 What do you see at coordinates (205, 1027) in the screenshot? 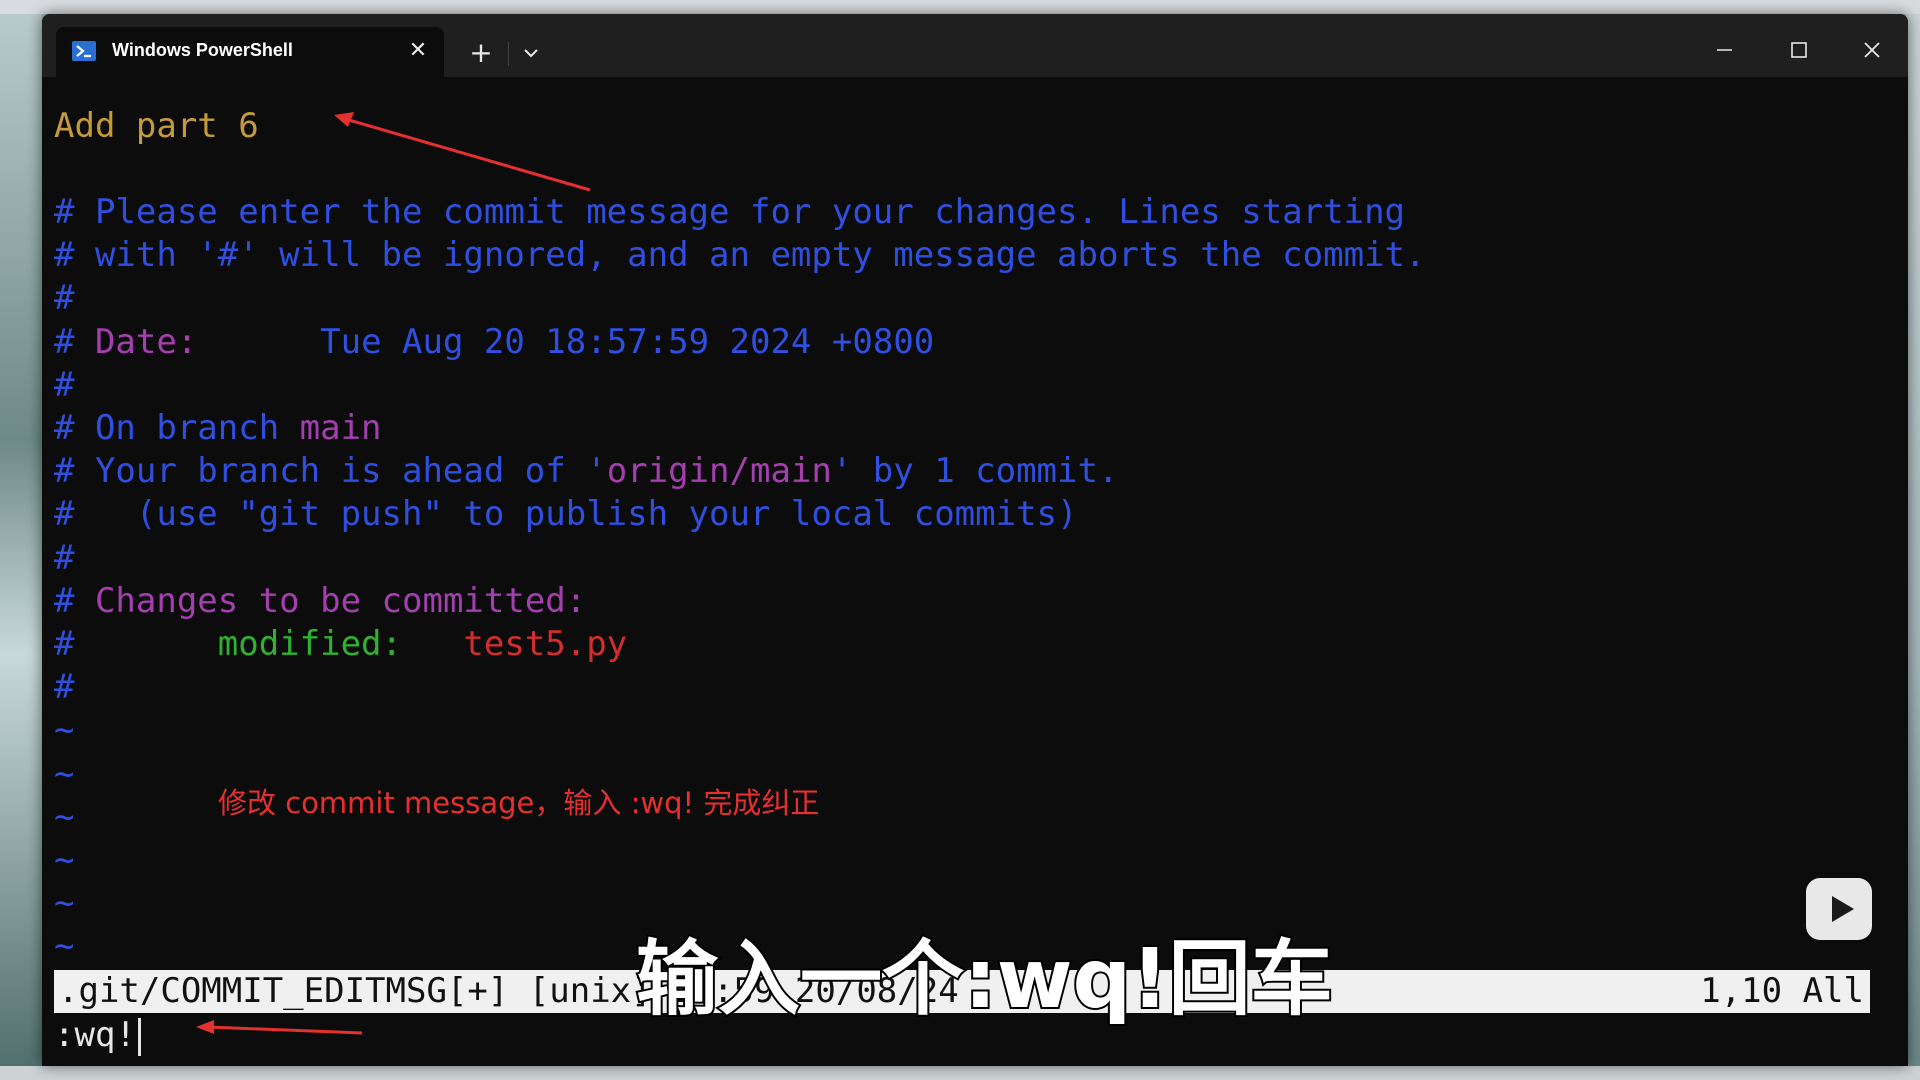
I see `arrow-to-command-head` at bounding box center [205, 1027].